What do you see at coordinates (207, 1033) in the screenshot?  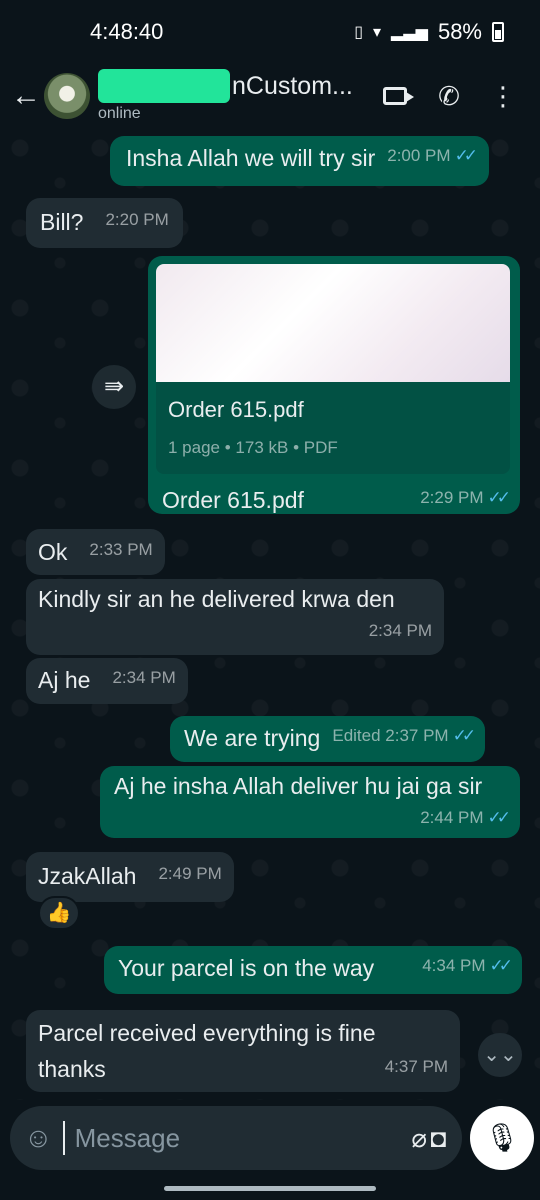 I see `message-text-line-1: Parcel received everything is fine` at bounding box center [207, 1033].